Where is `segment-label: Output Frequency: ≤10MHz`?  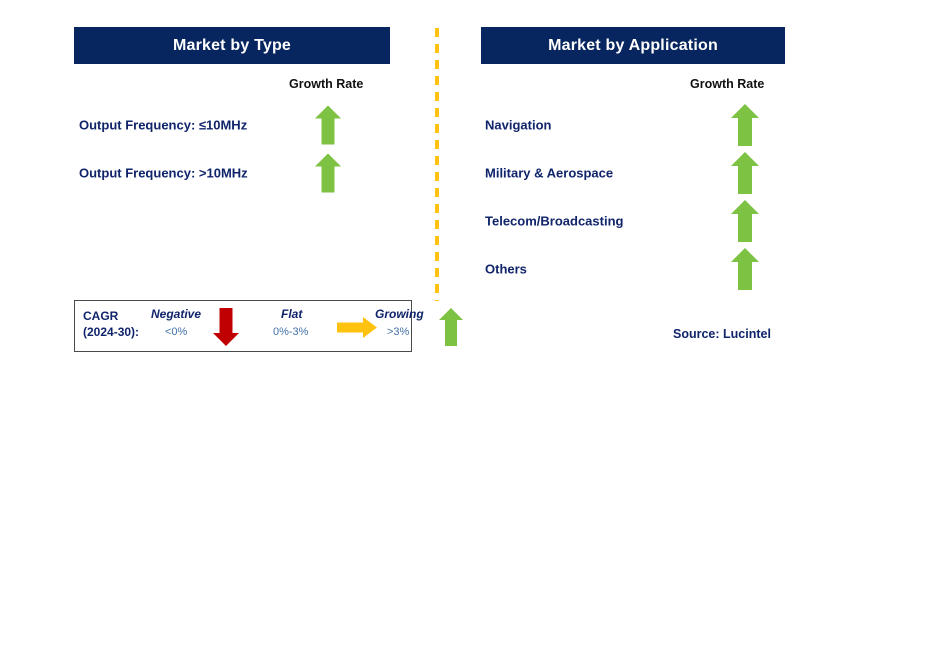
segment-label: Output Frequency: ≤10MHz is located at coordinates (163, 125).